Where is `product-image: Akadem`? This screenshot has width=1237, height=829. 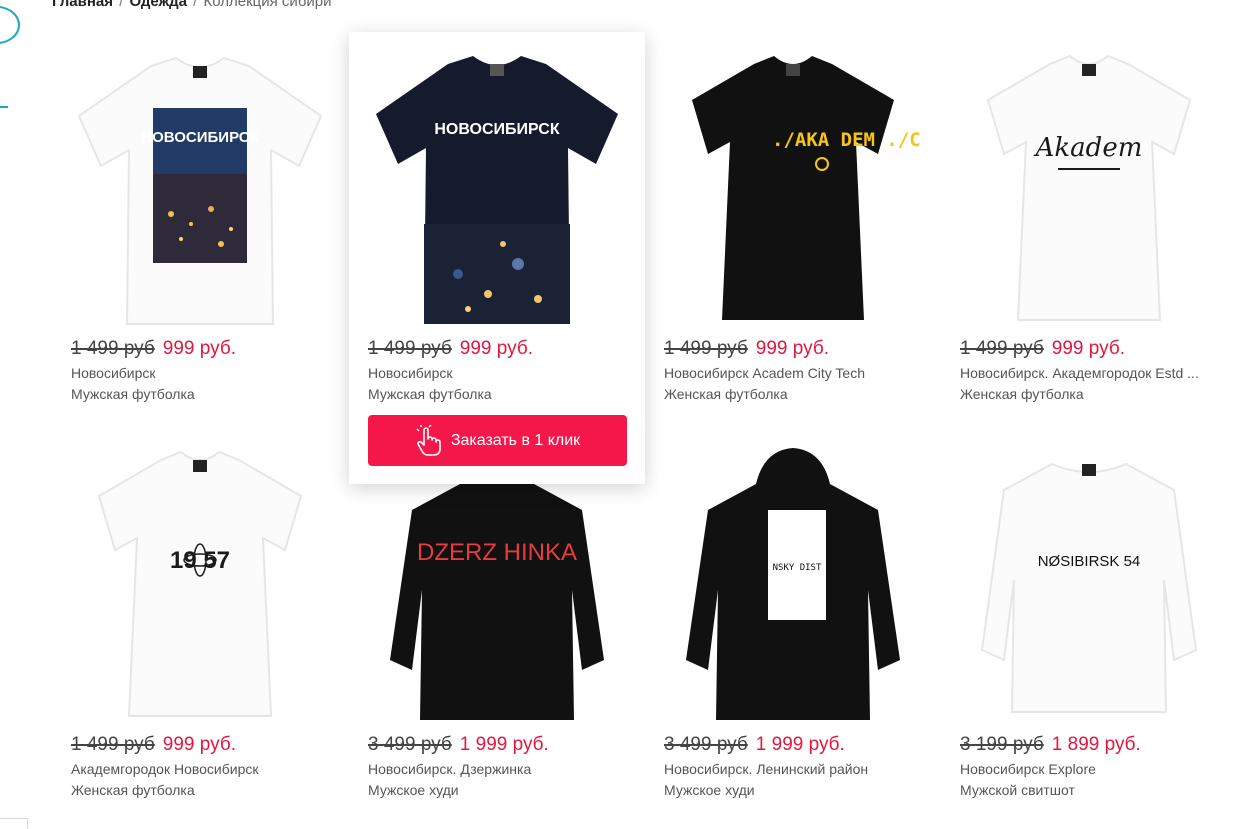 product-image: Akadem is located at coordinates (1089, 189).